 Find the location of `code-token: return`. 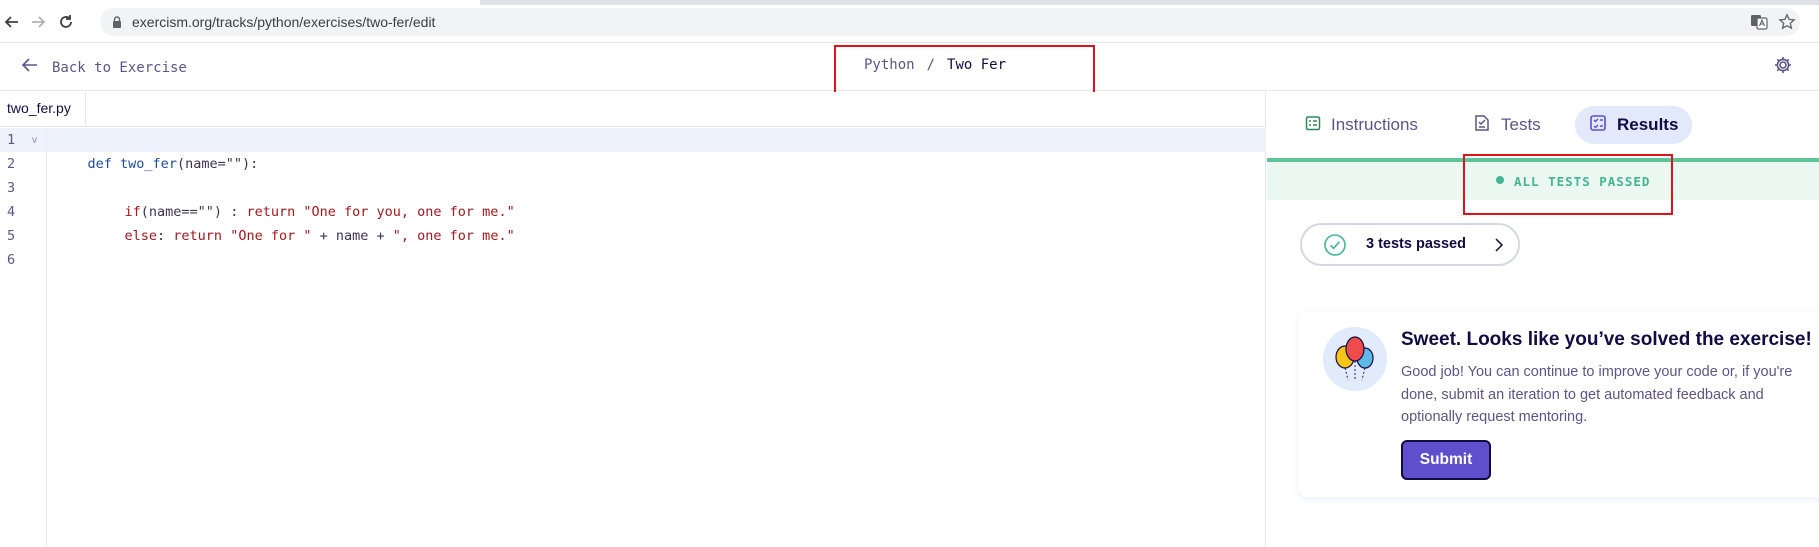

code-token: return is located at coordinates (198, 236).